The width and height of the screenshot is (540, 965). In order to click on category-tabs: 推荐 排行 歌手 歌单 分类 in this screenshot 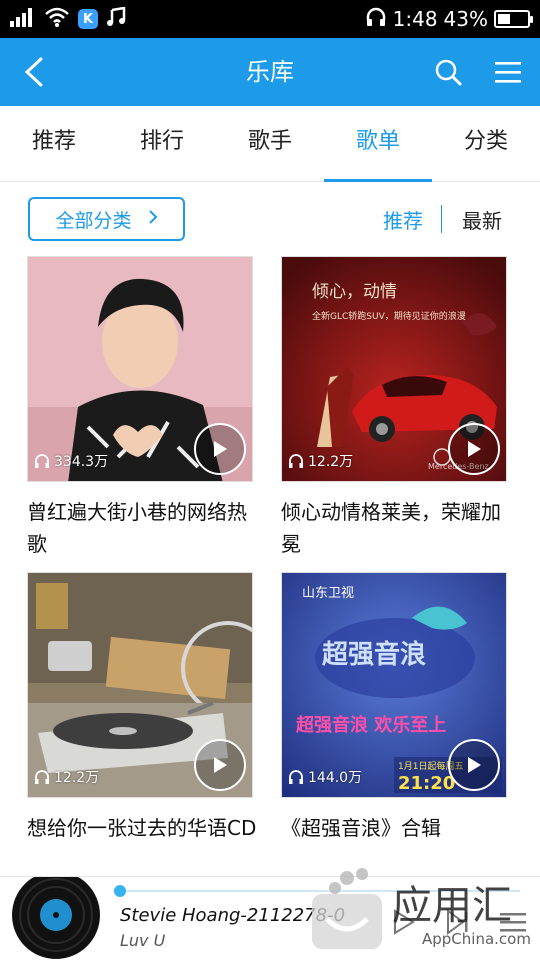, I will do `click(270, 144)`.